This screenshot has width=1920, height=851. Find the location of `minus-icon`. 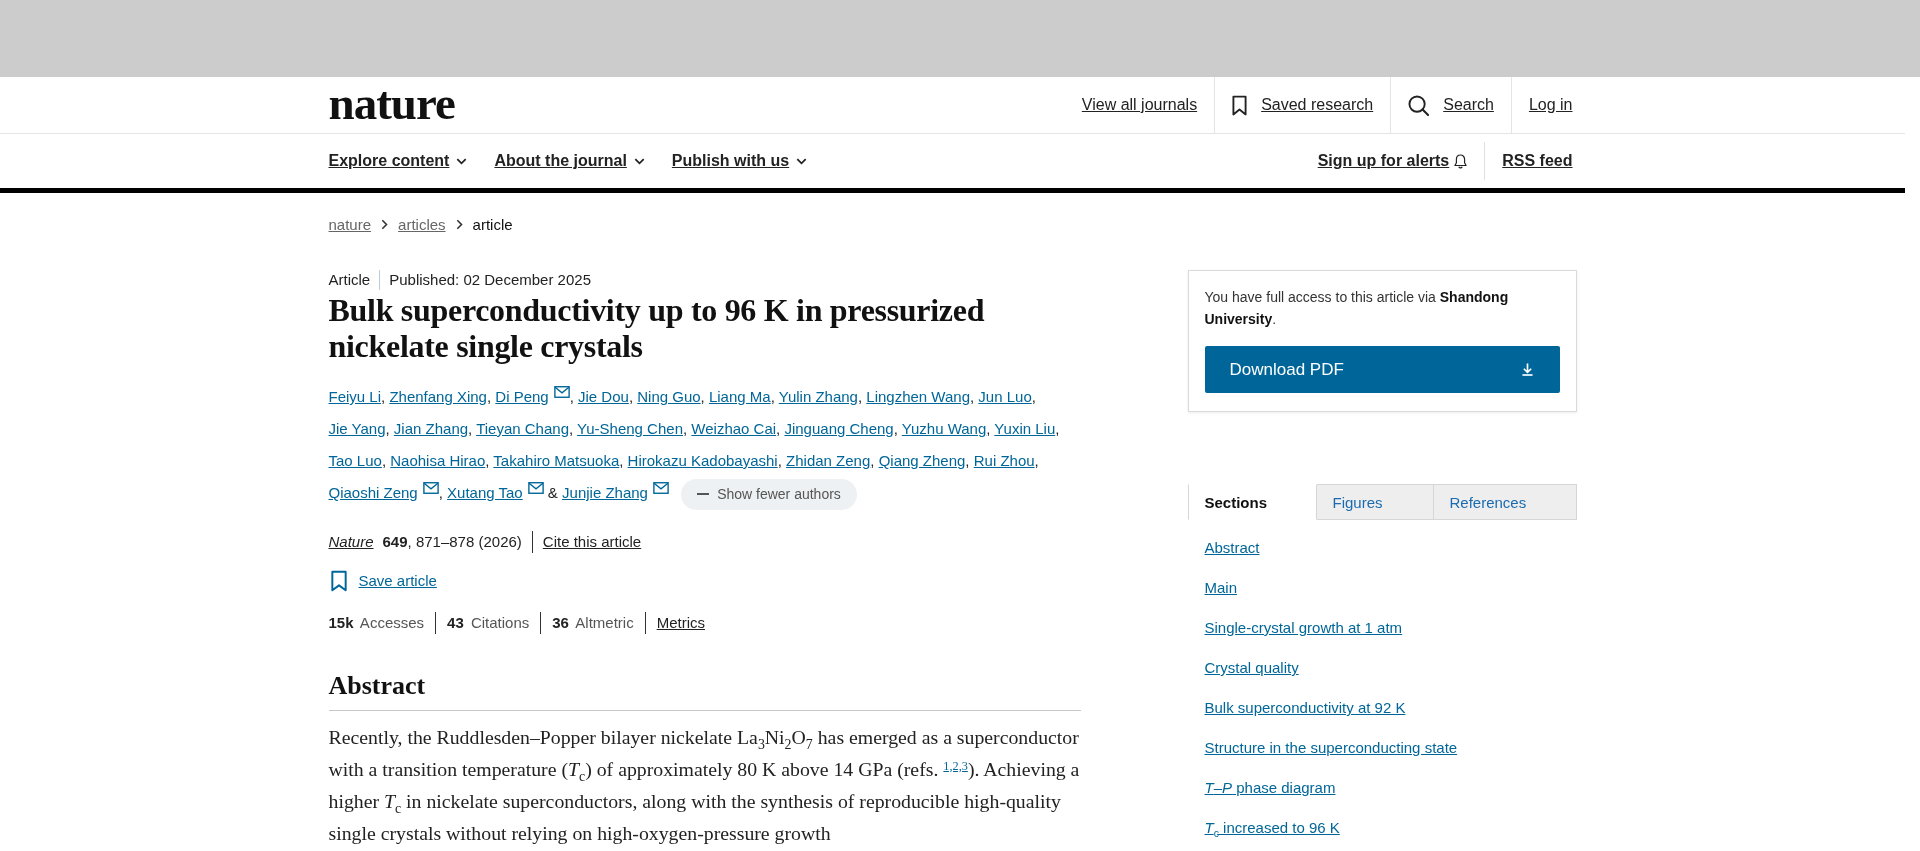

minus-icon is located at coordinates (703, 494).